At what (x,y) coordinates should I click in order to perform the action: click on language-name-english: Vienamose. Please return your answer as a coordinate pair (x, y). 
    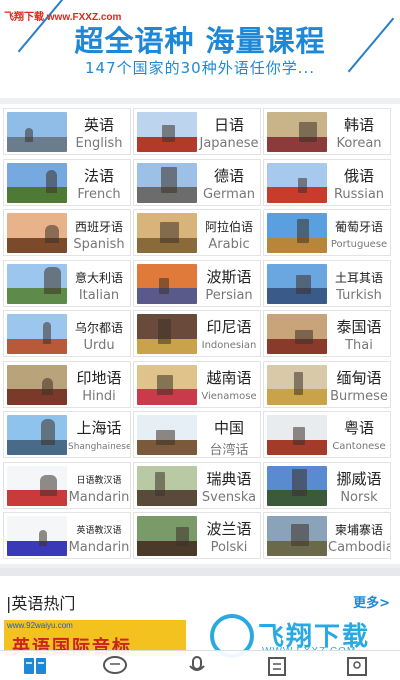
    Looking at the image, I should click on (229, 396).